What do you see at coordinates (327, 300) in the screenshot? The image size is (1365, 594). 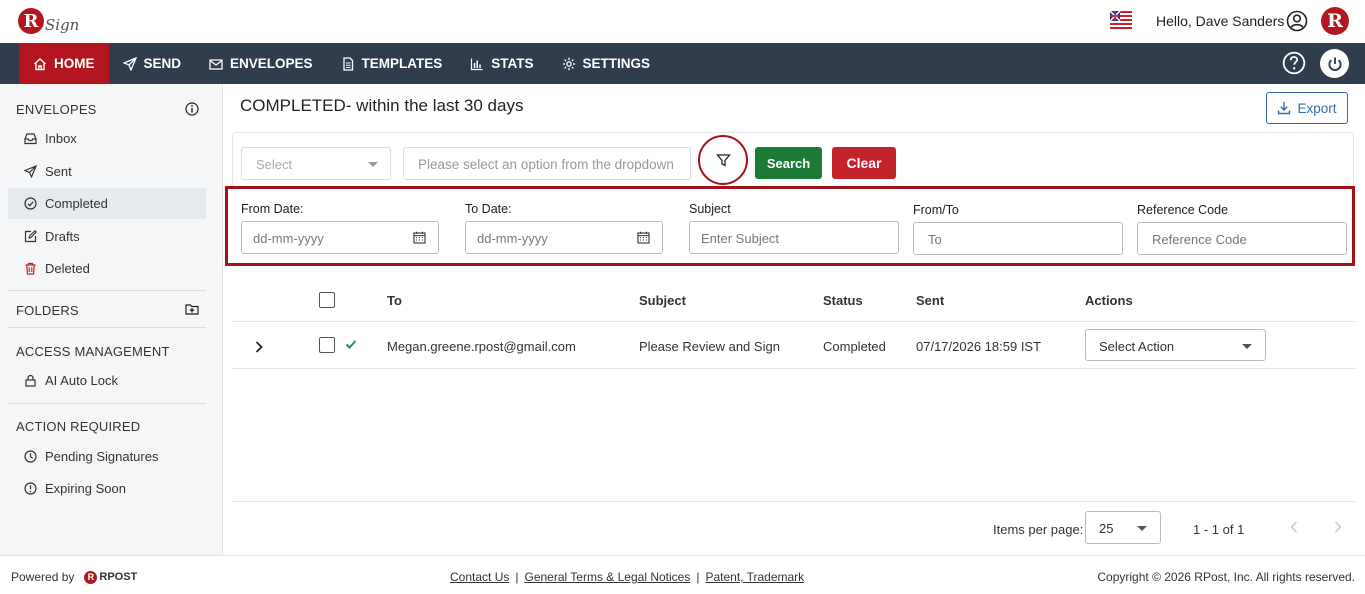 I see `select-all-checkbox` at bounding box center [327, 300].